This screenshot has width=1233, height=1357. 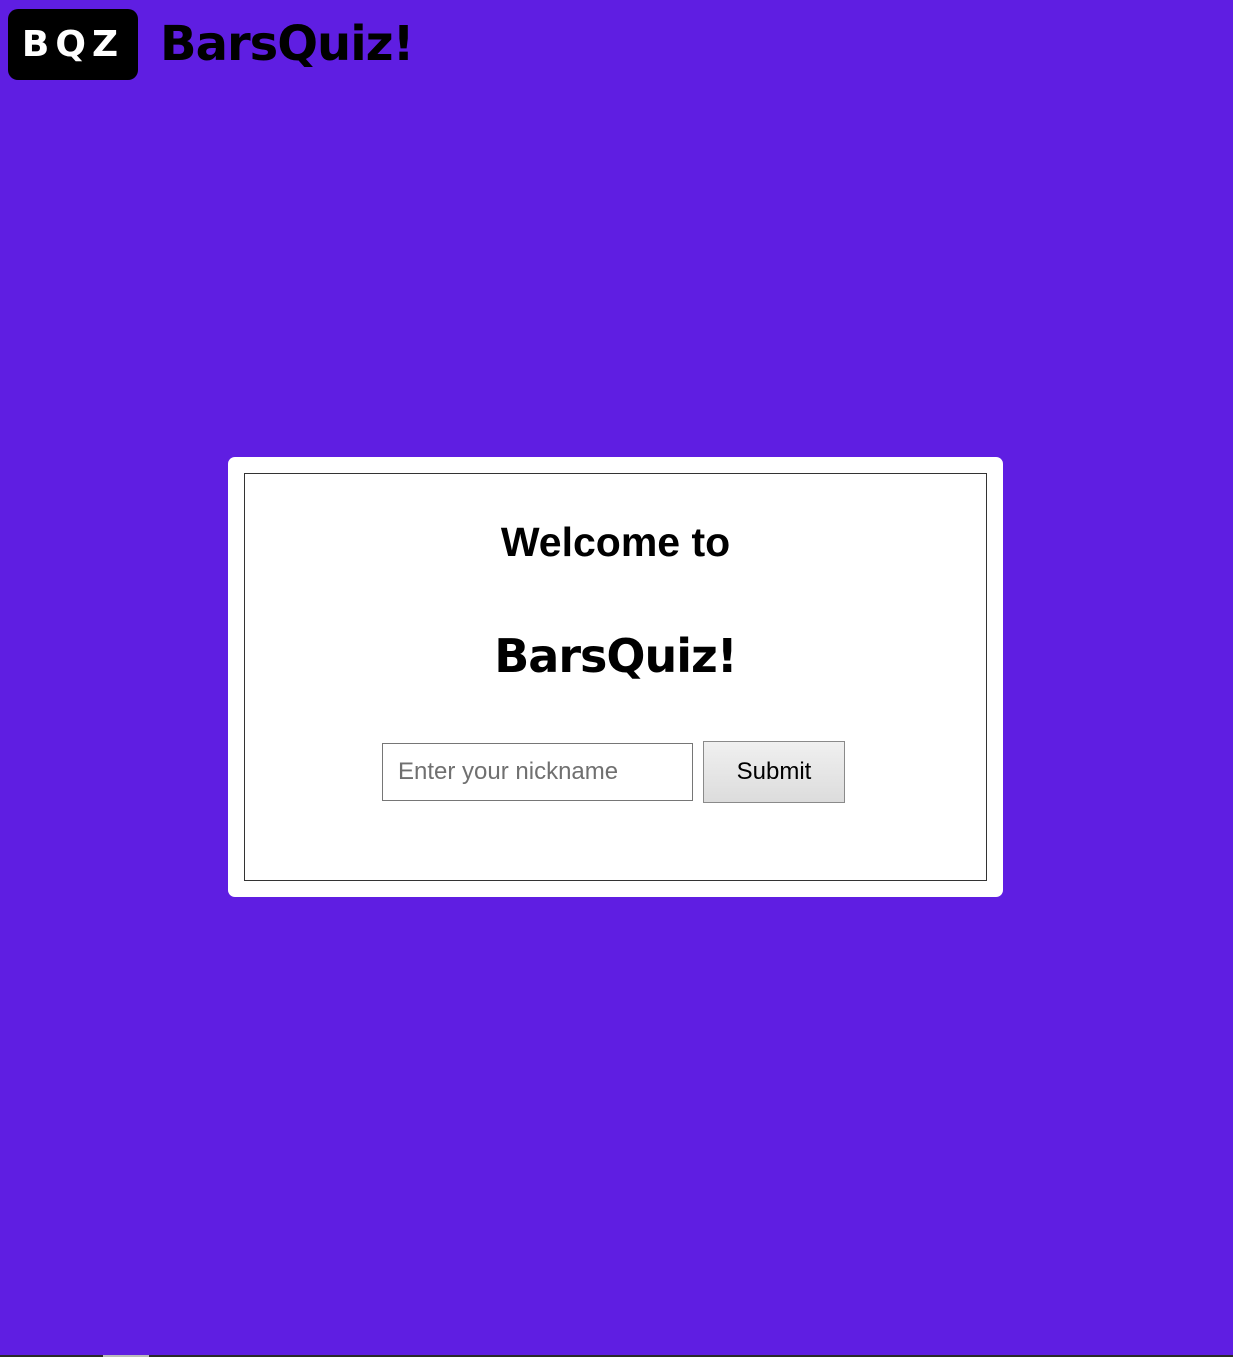 I want to click on submit-button: Submit, so click(x=774, y=772).